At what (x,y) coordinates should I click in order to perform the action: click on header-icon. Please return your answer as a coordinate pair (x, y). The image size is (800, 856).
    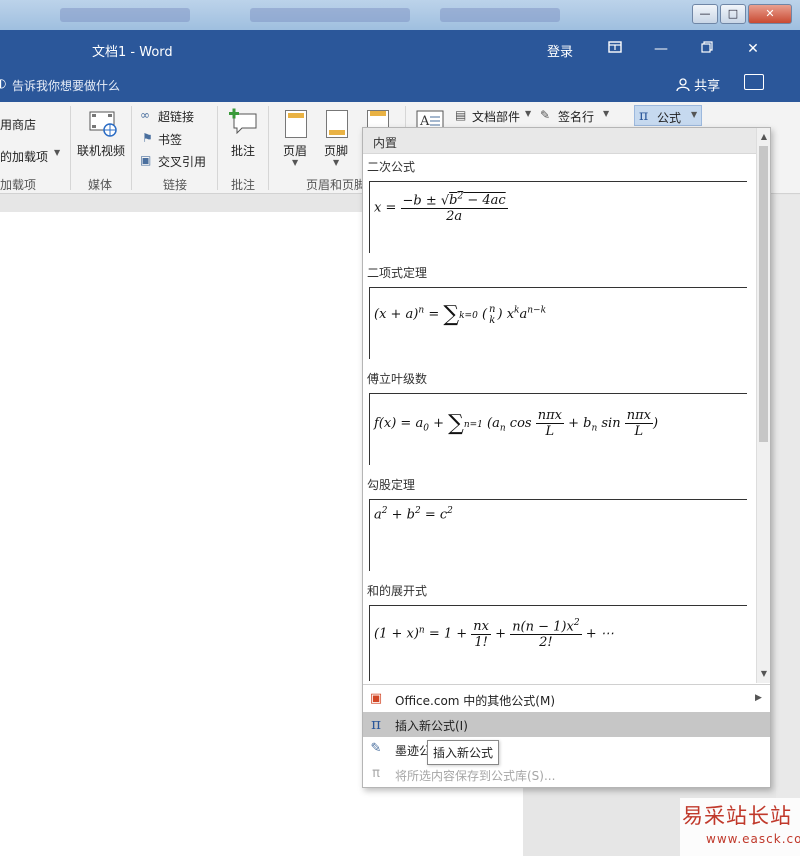
    Looking at the image, I should click on (296, 124).